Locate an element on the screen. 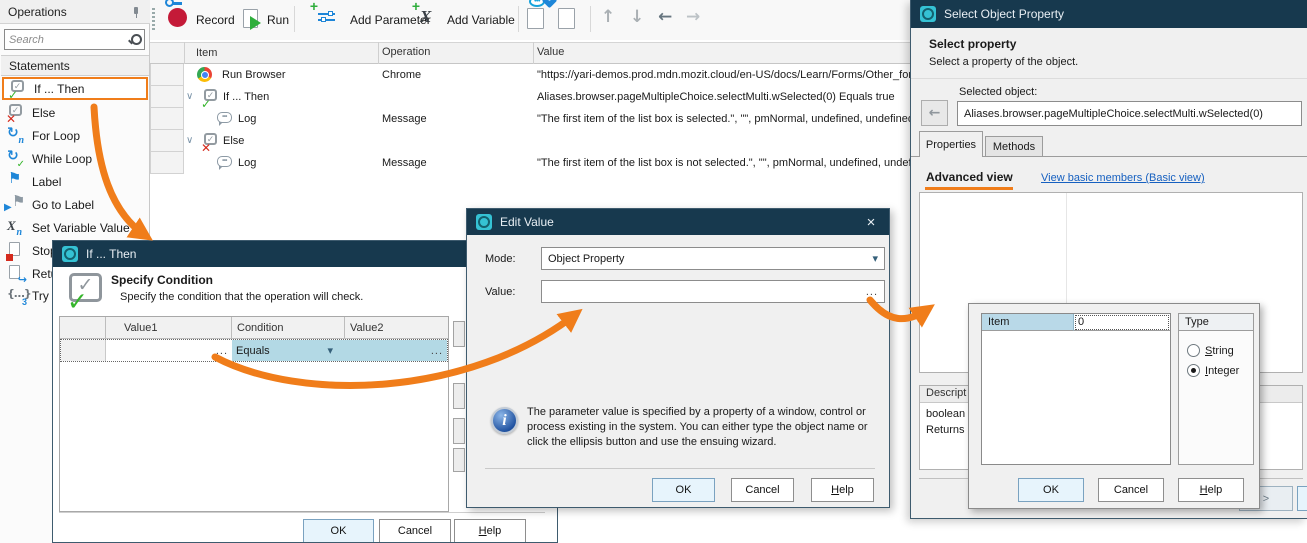 This screenshot has height=543, width=1307. sidebar-item-while-loop: While Loop is located at coordinates (75, 158).